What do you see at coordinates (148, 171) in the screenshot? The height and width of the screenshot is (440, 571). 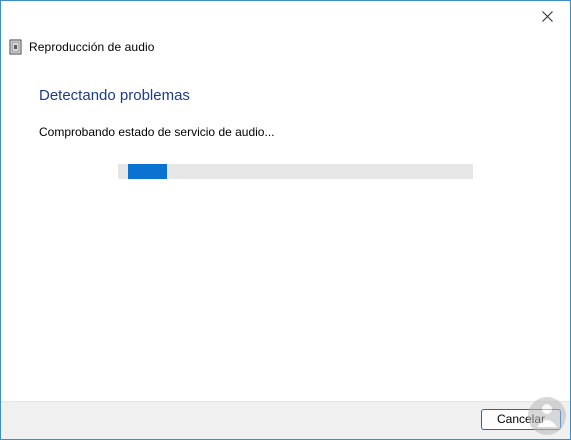 I see `progress-fill` at bounding box center [148, 171].